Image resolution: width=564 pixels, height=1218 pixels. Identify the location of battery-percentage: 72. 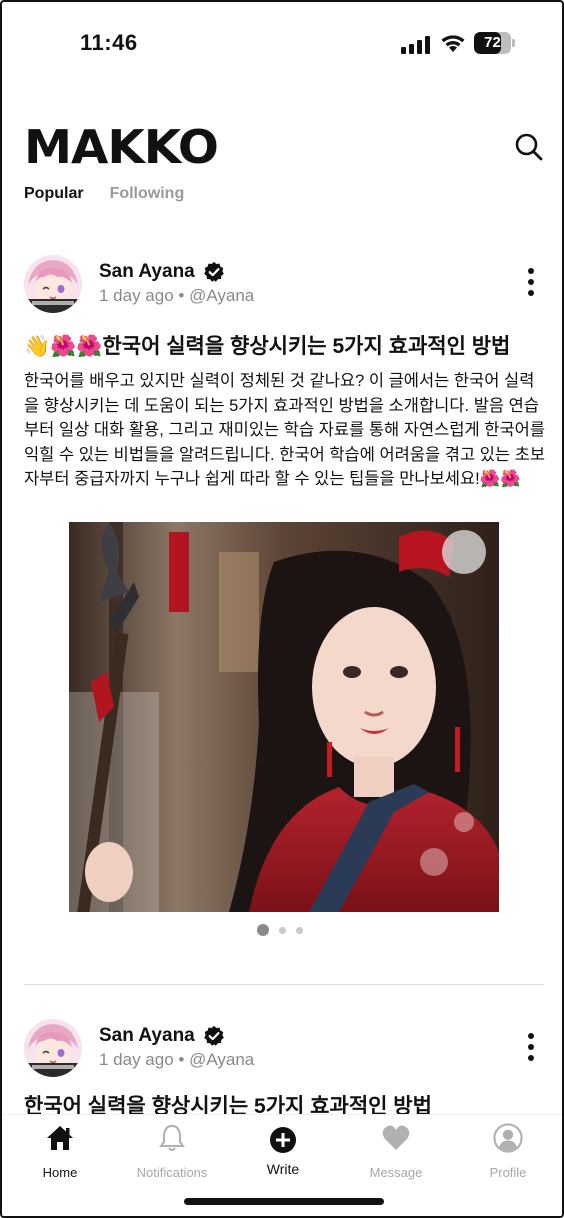
(492, 42).